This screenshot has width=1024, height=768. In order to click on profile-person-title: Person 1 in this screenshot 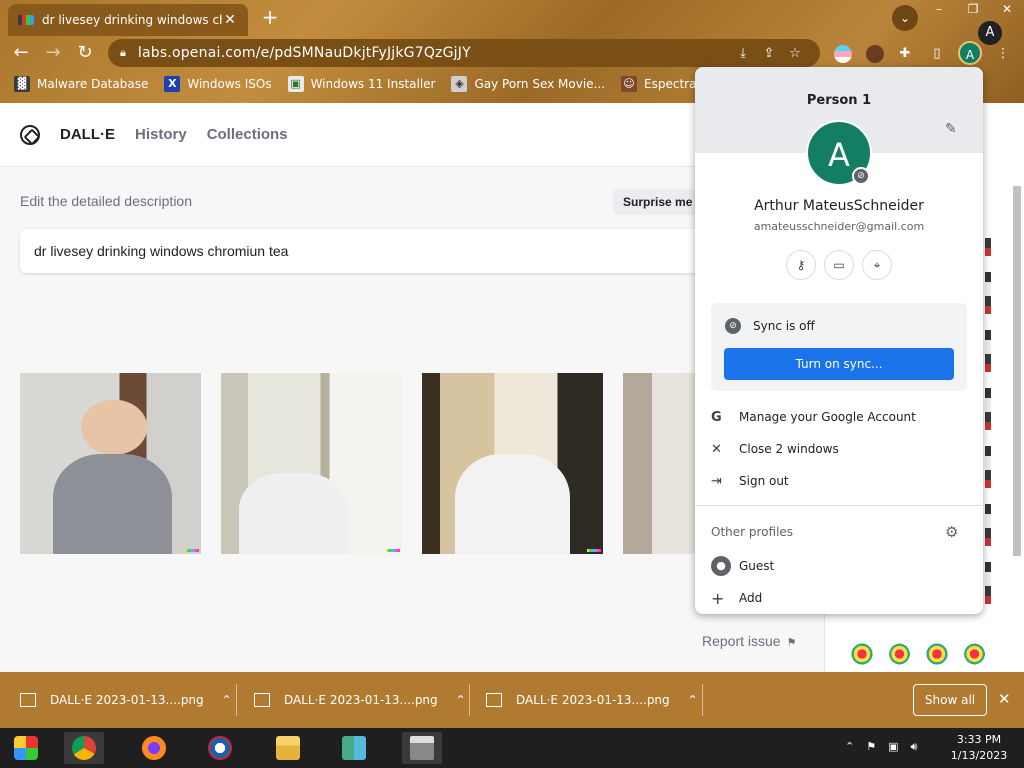, I will do `click(839, 100)`.